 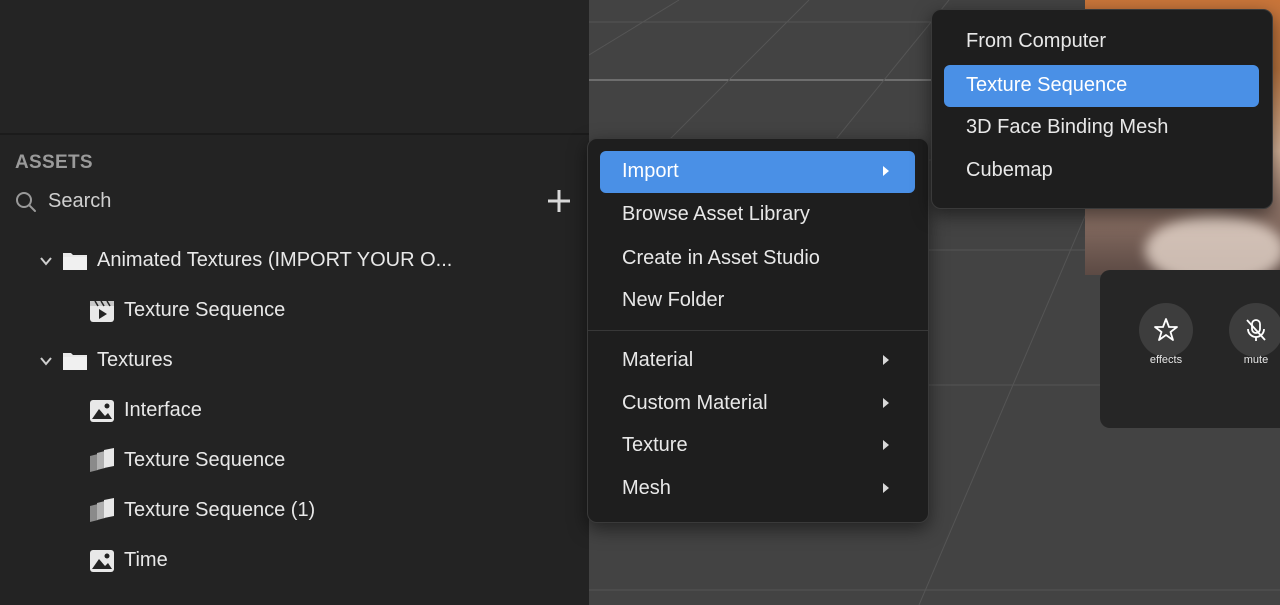 What do you see at coordinates (146, 560) in the screenshot?
I see `tree-item-label: Time` at bounding box center [146, 560].